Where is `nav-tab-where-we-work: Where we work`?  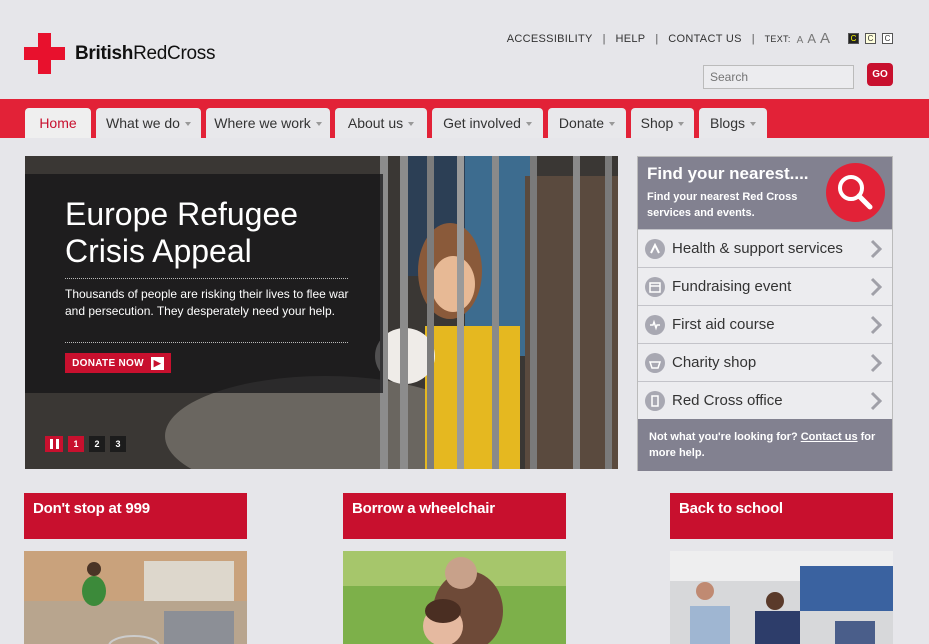
nav-tab-where-we-work: Where we work is located at coordinates (268, 123).